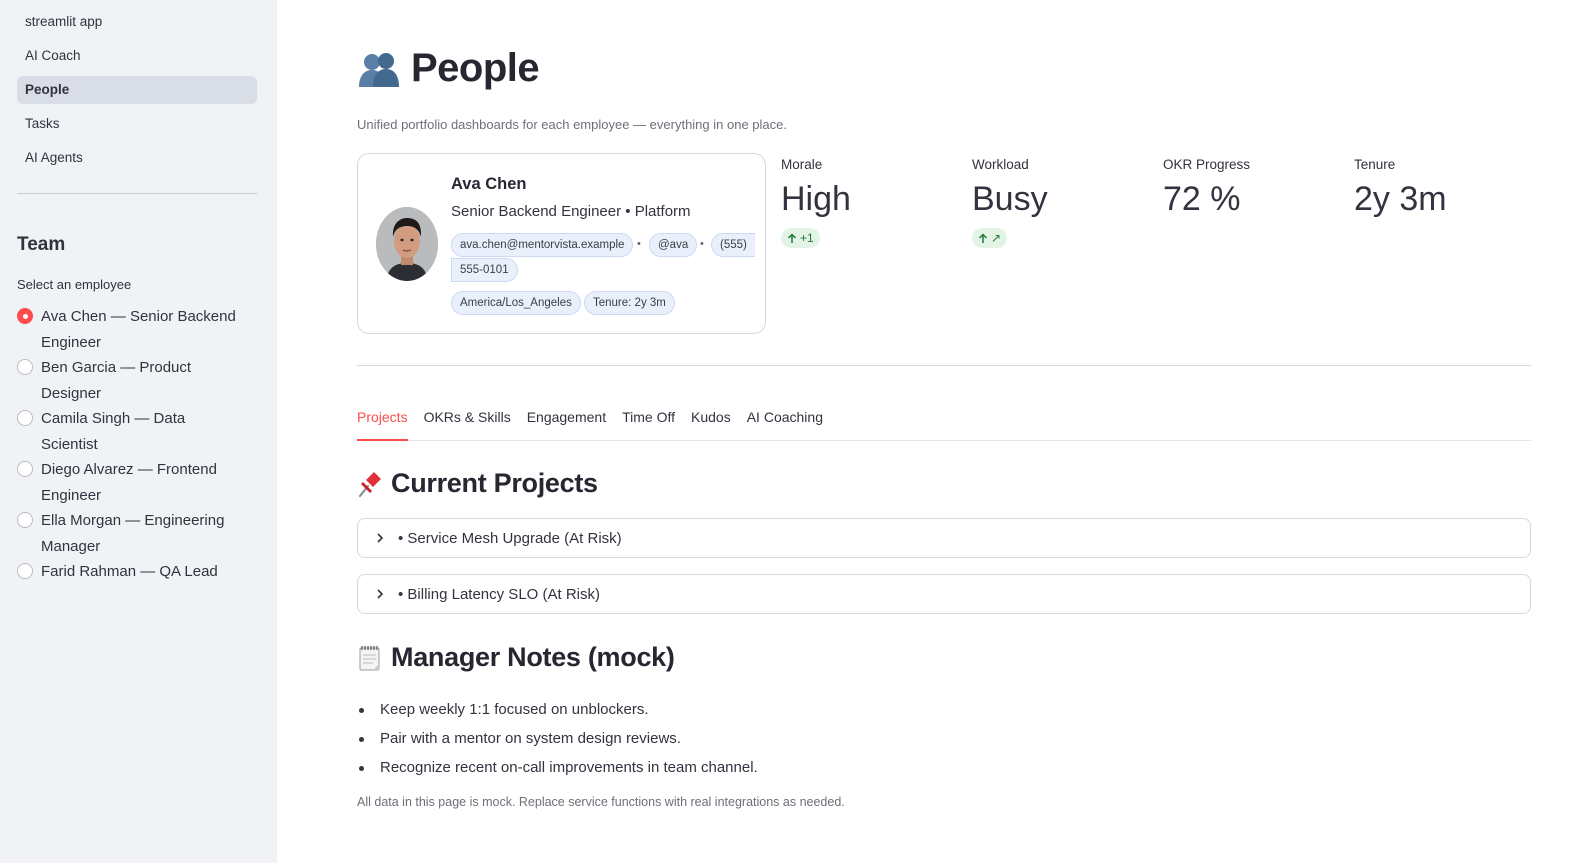 Image resolution: width=1569 pixels, height=863 pixels. I want to click on employee-option: Ava Chen — Senior Backend Engineer, so click(137, 329).